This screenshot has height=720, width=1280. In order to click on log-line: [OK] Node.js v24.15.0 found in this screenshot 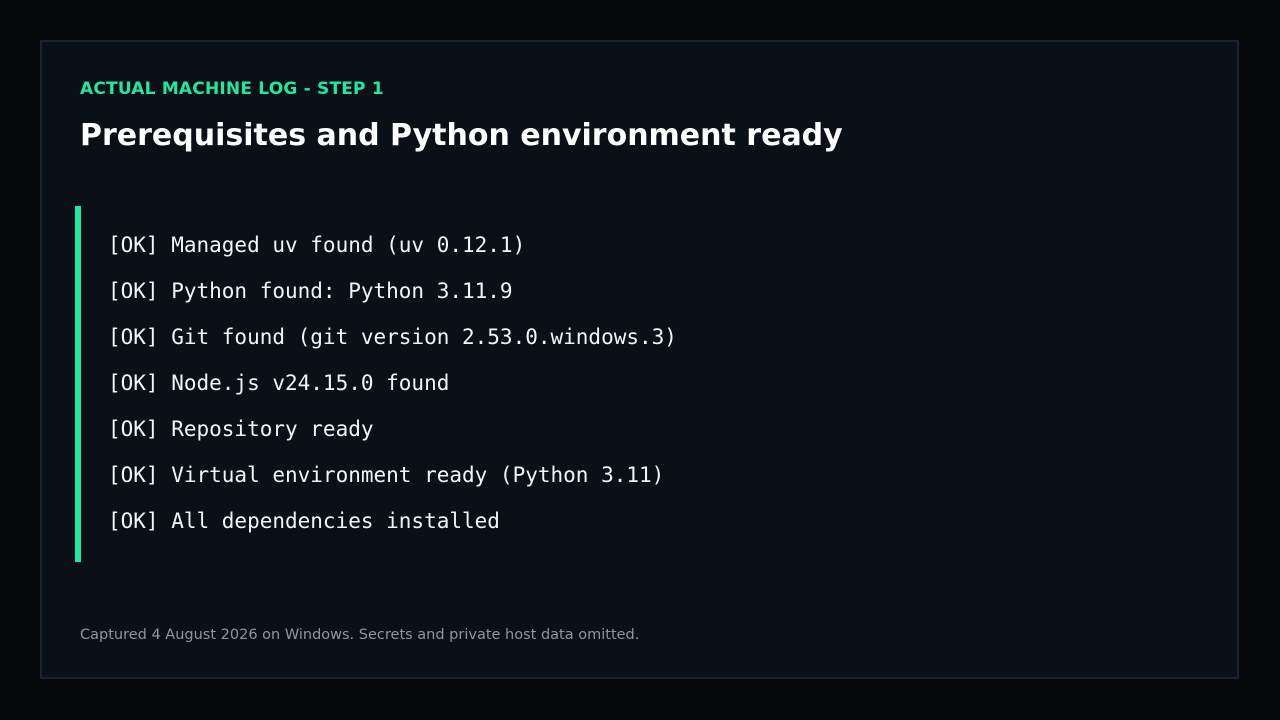, I will do `click(279, 383)`.